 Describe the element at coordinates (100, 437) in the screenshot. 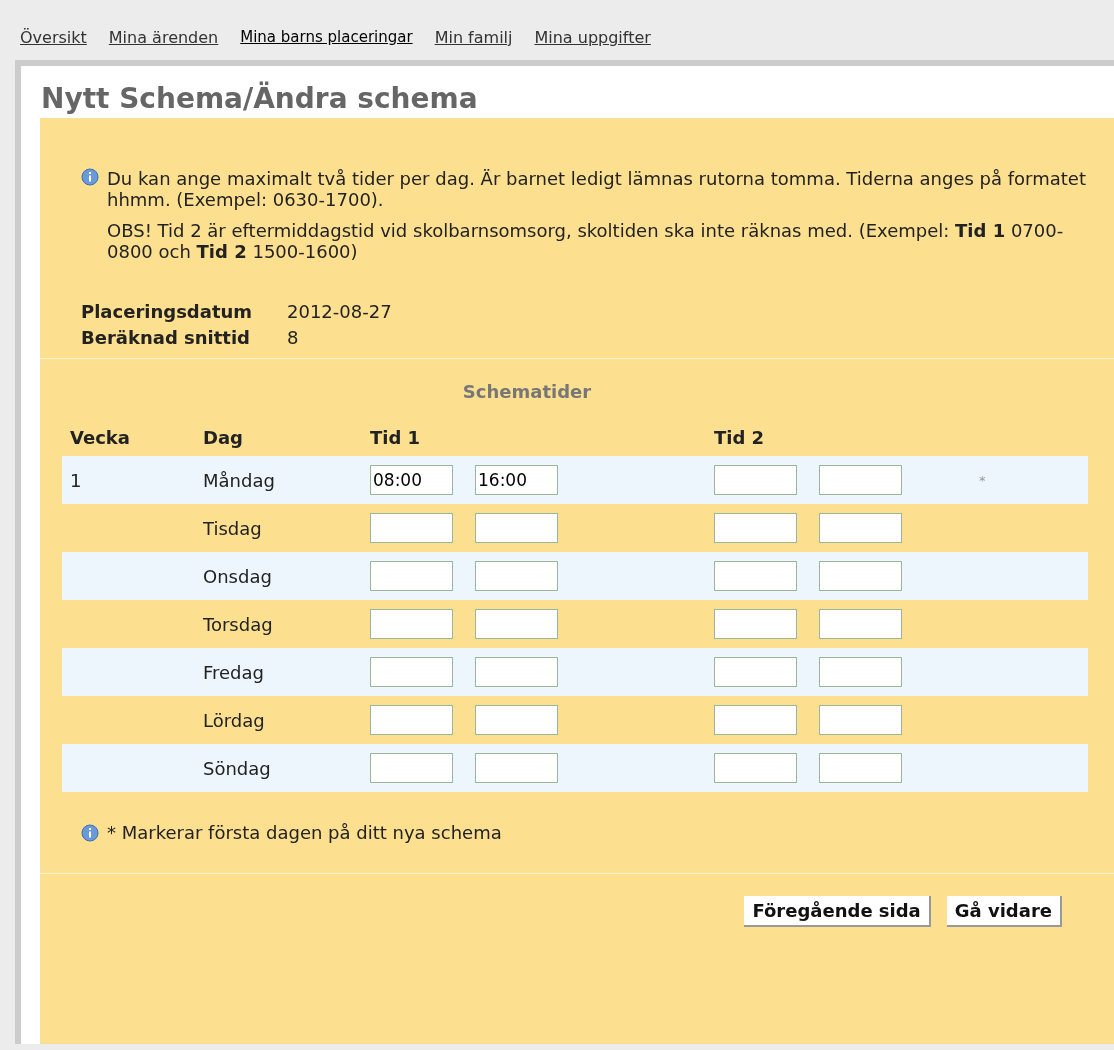

I see `column-header: Vecka` at that location.